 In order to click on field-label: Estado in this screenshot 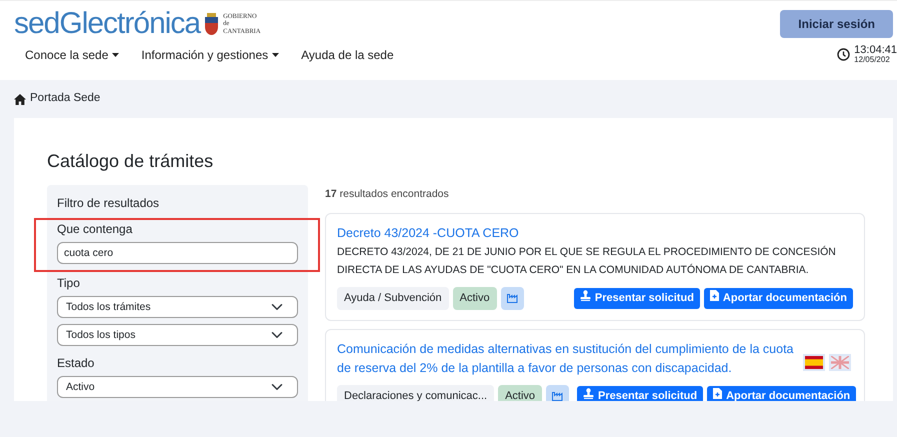, I will do `click(76, 363)`.